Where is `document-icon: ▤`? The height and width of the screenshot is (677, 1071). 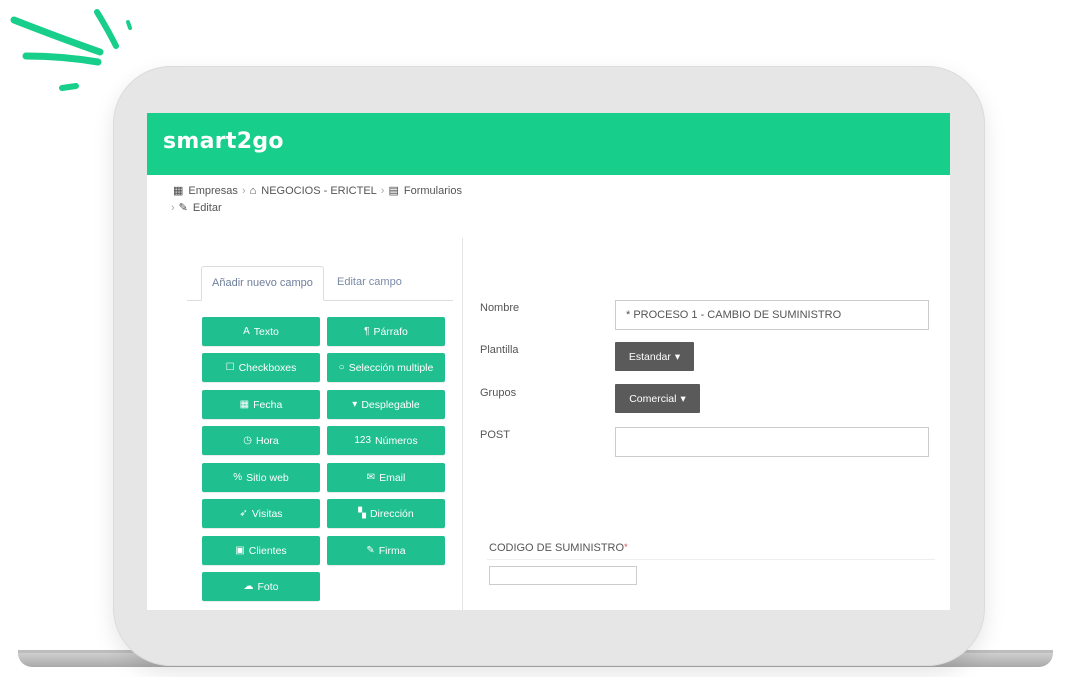 document-icon: ▤ is located at coordinates (393, 191).